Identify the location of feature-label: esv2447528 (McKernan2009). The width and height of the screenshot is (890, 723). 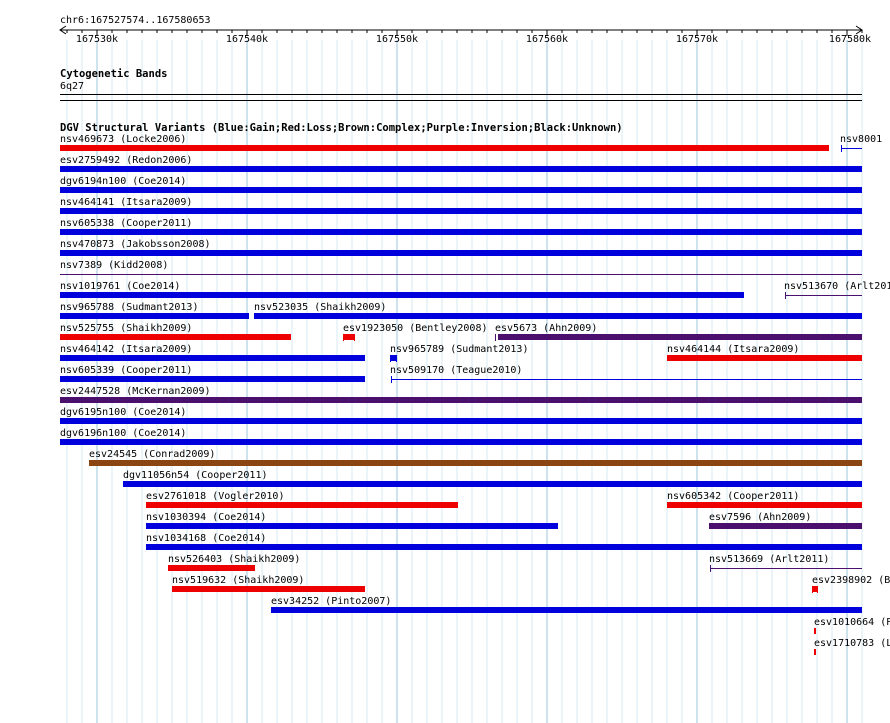
(135, 391).